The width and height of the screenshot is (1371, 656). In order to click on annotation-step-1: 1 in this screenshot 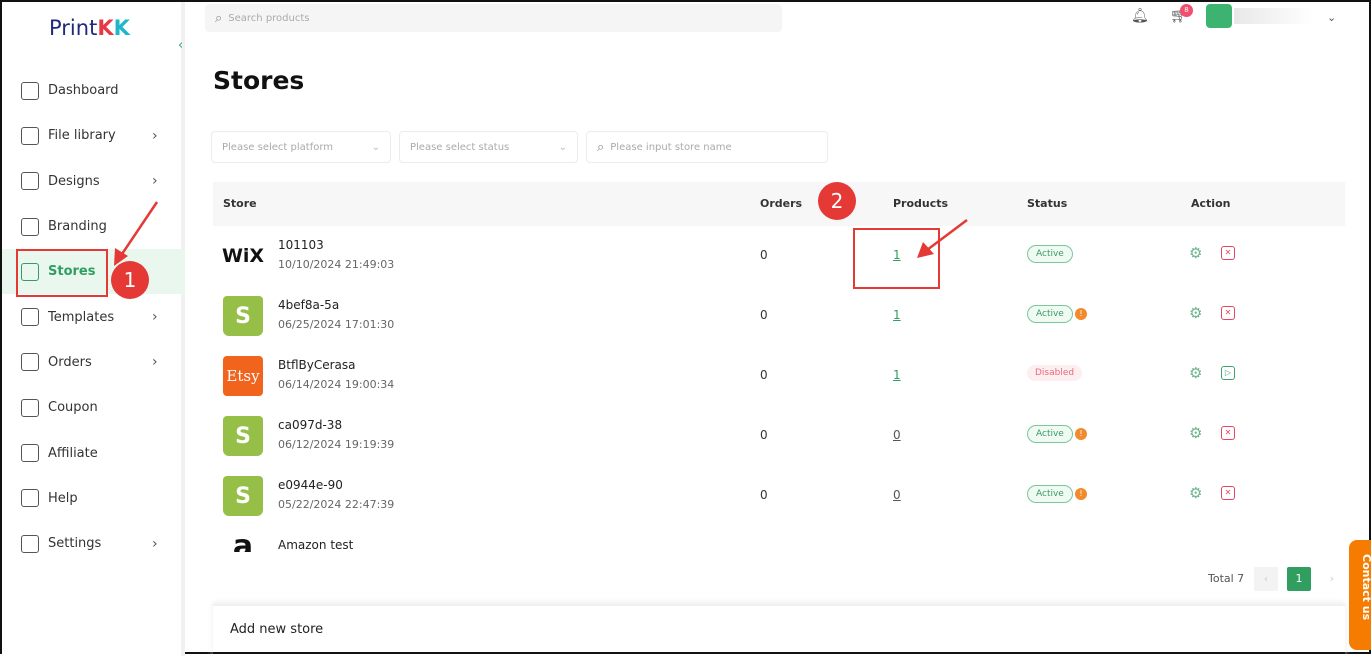, I will do `click(130, 280)`.